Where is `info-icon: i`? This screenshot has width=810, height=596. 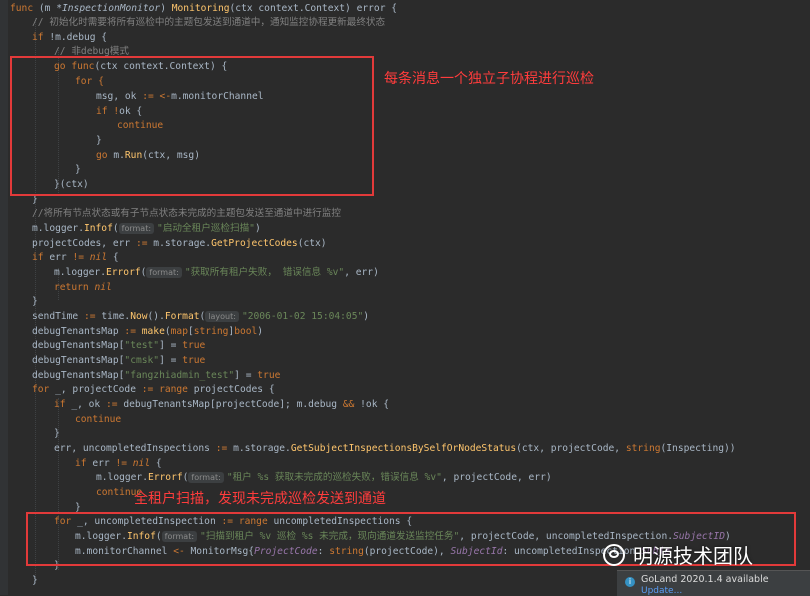 info-icon: i is located at coordinates (630, 582).